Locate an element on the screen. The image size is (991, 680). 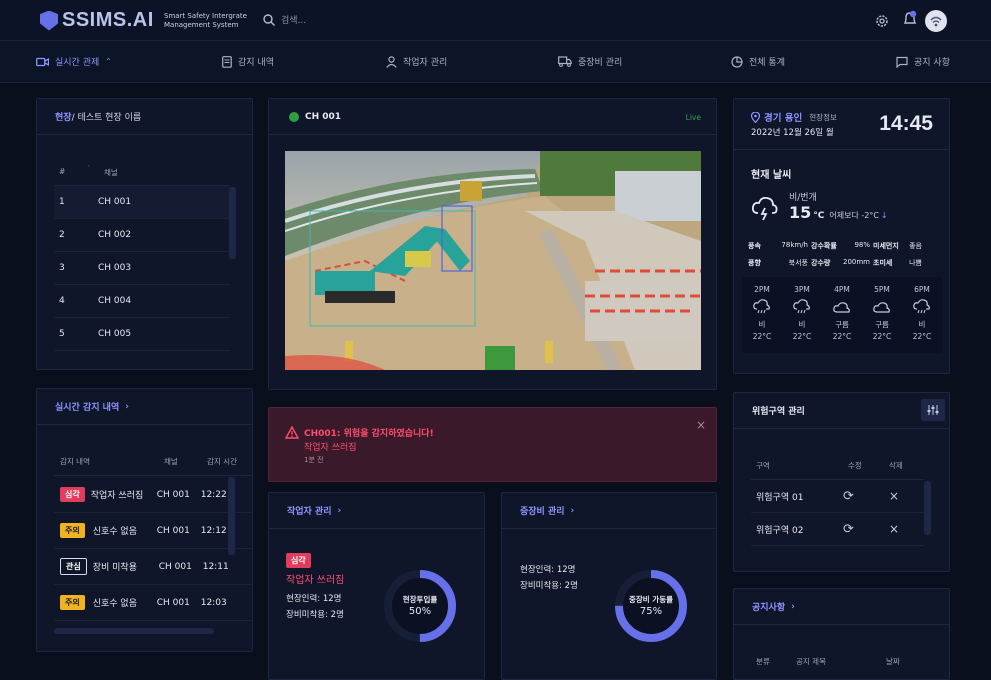
table-row: 위험구역 02 ⟳ × is located at coordinates (837, 529).